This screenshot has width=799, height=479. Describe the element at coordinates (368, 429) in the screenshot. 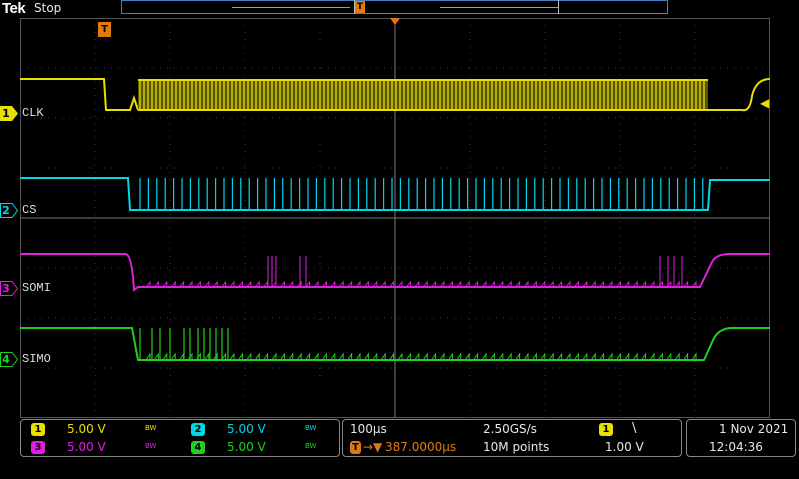

I see `timebase-scale: 100µs` at that location.